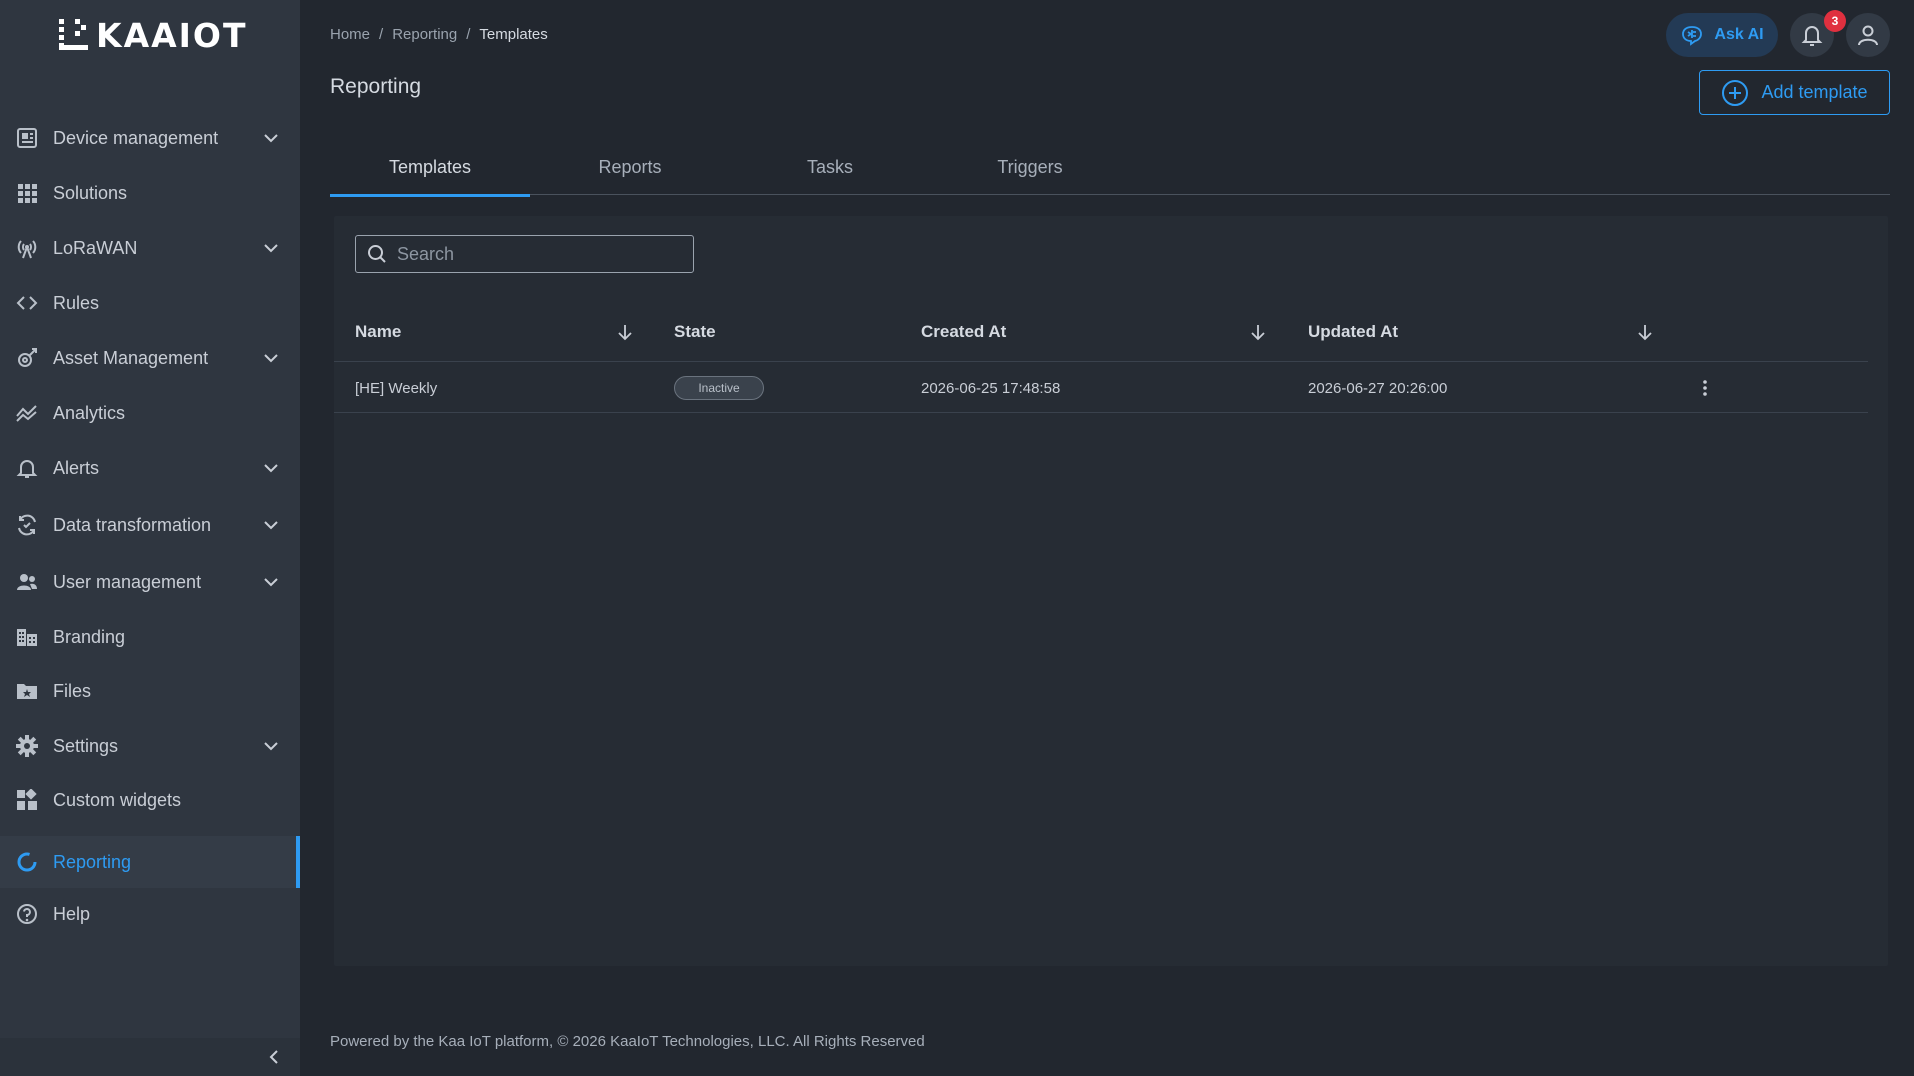 The image size is (1914, 1076). What do you see at coordinates (377, 254) in the screenshot?
I see `search-icon` at bounding box center [377, 254].